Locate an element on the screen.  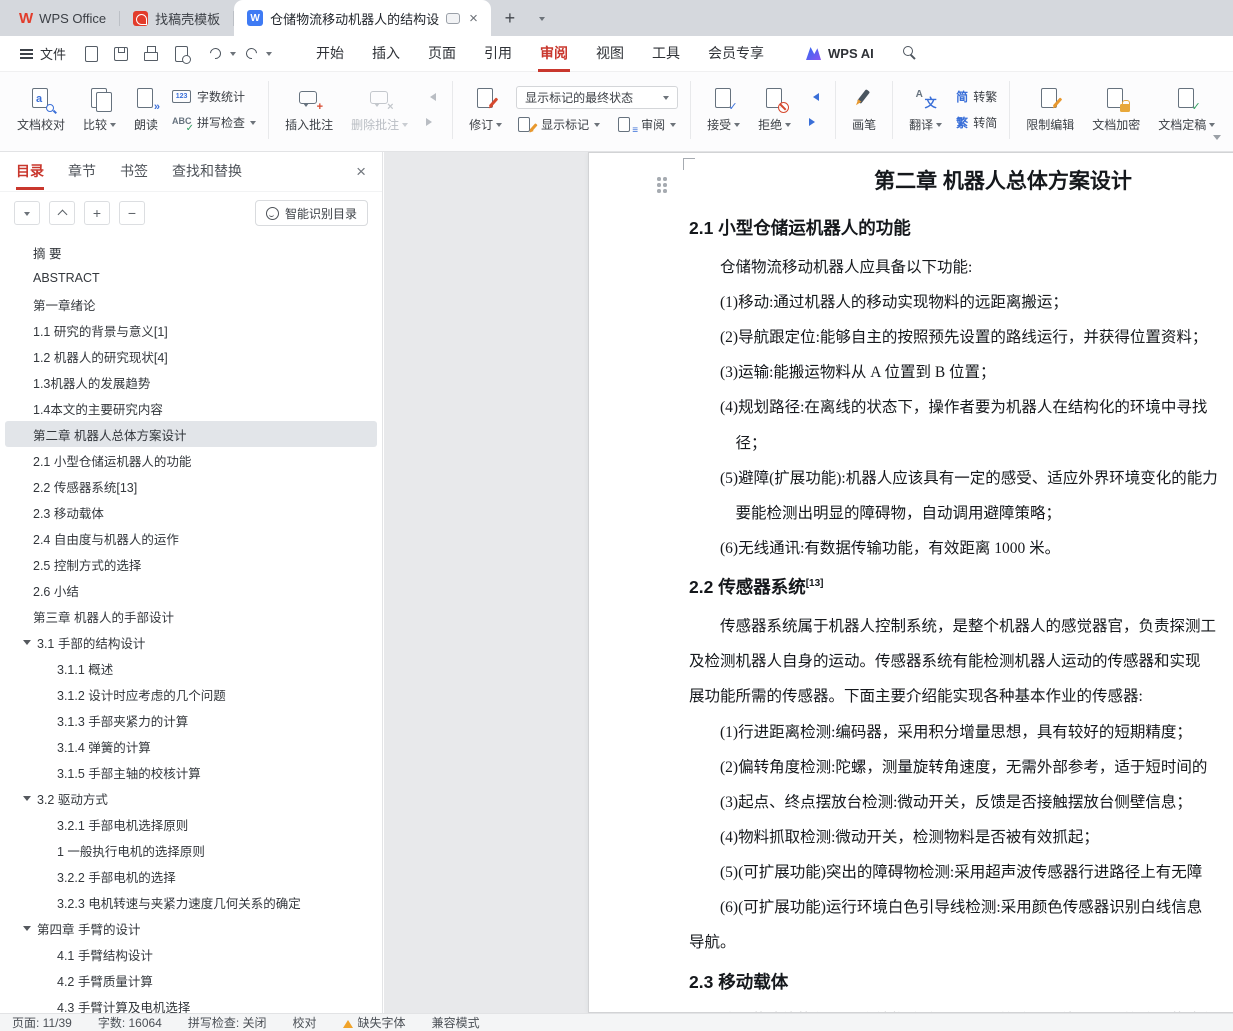
search-button is located at coordinates (910, 54).